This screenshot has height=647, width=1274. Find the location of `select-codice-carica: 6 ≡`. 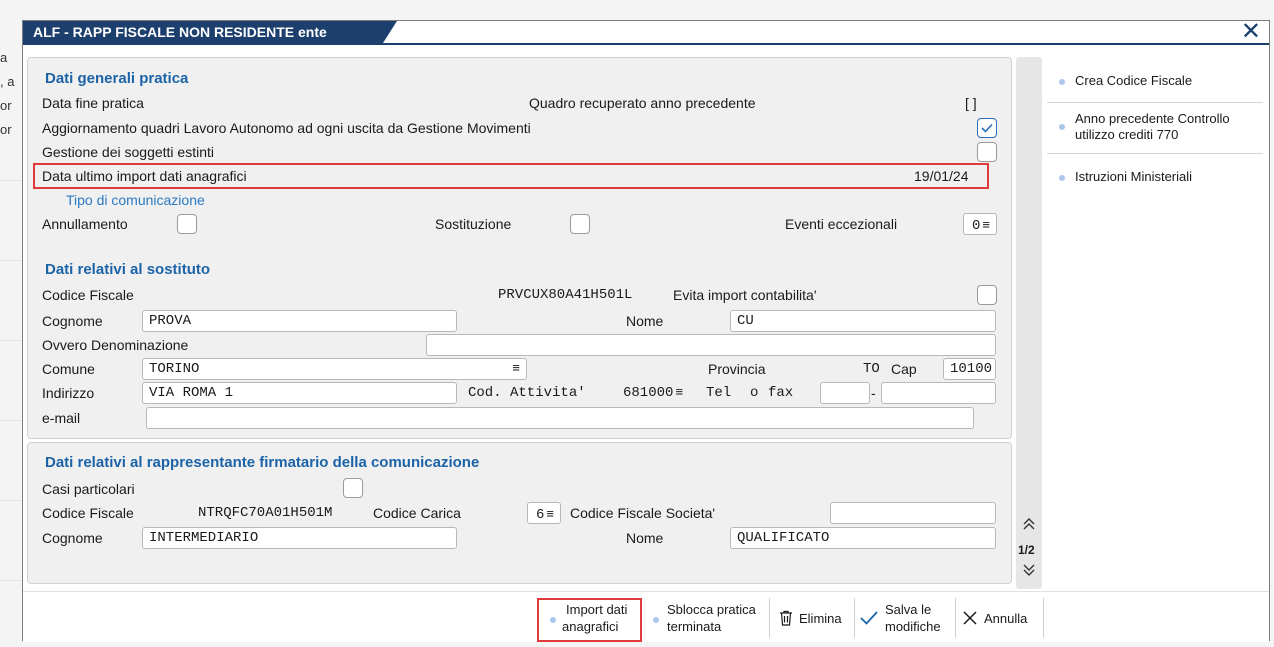

select-codice-carica: 6 ≡ is located at coordinates (544, 513).